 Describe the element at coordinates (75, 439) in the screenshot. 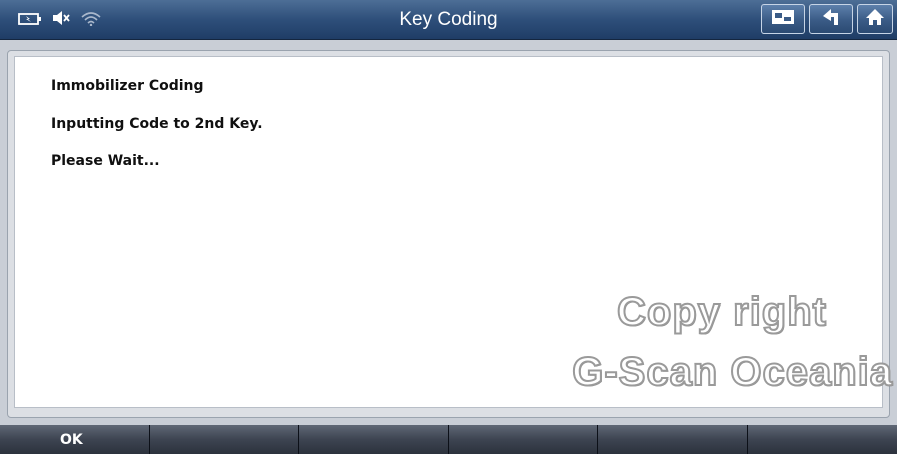

I see `ok-button: OK` at that location.